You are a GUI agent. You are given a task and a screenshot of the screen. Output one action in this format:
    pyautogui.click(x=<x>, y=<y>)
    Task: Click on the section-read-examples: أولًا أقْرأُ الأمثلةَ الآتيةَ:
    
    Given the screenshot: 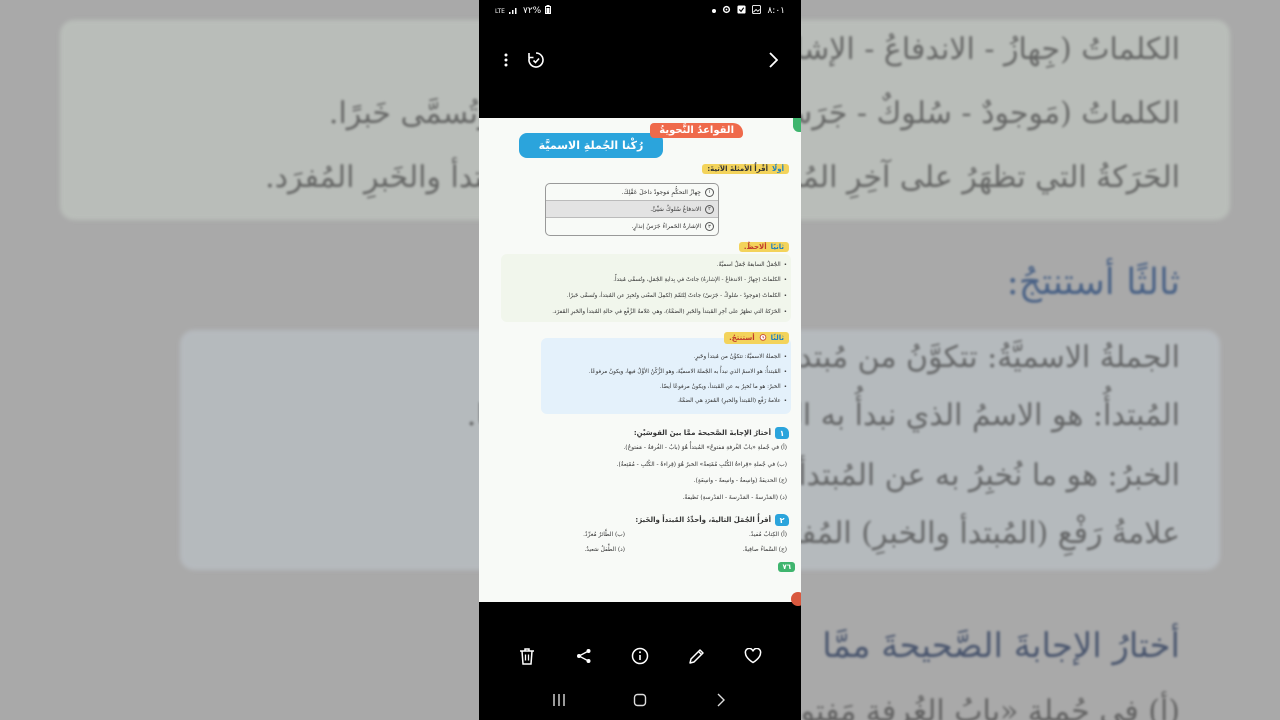 What is the action you would take?
    pyautogui.click(x=745, y=169)
    